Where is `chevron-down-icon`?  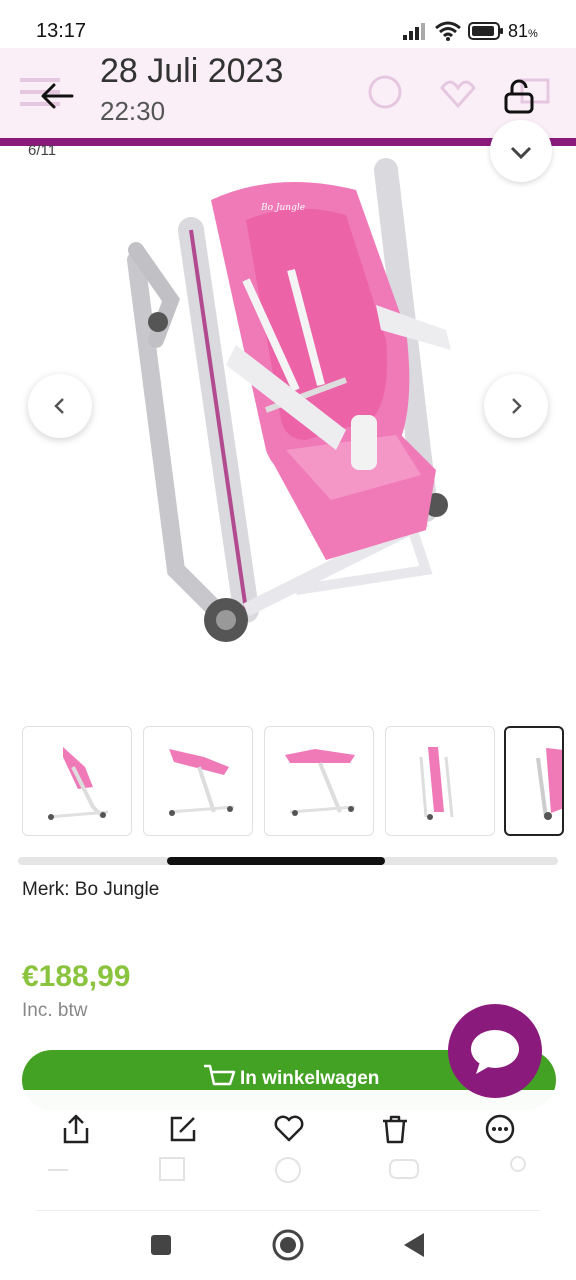
chevron-down-icon is located at coordinates (521, 153).